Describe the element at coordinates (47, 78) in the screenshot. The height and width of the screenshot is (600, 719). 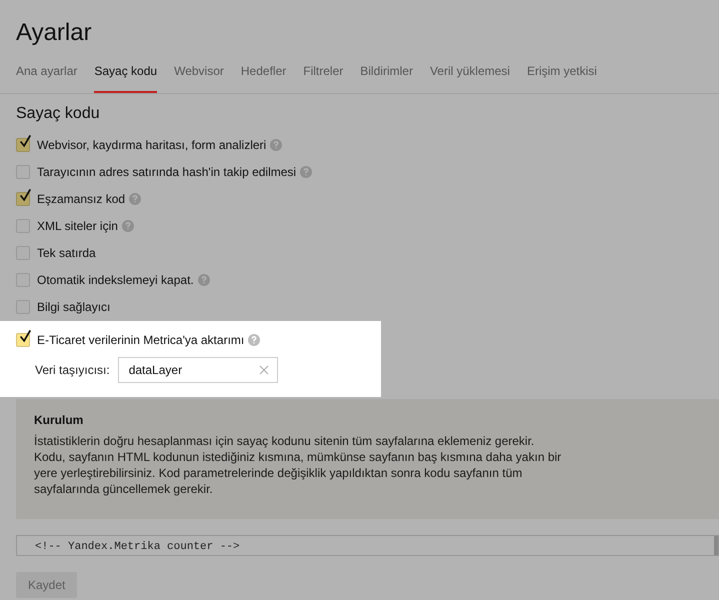
I see `tab: Ana ayarlar` at that location.